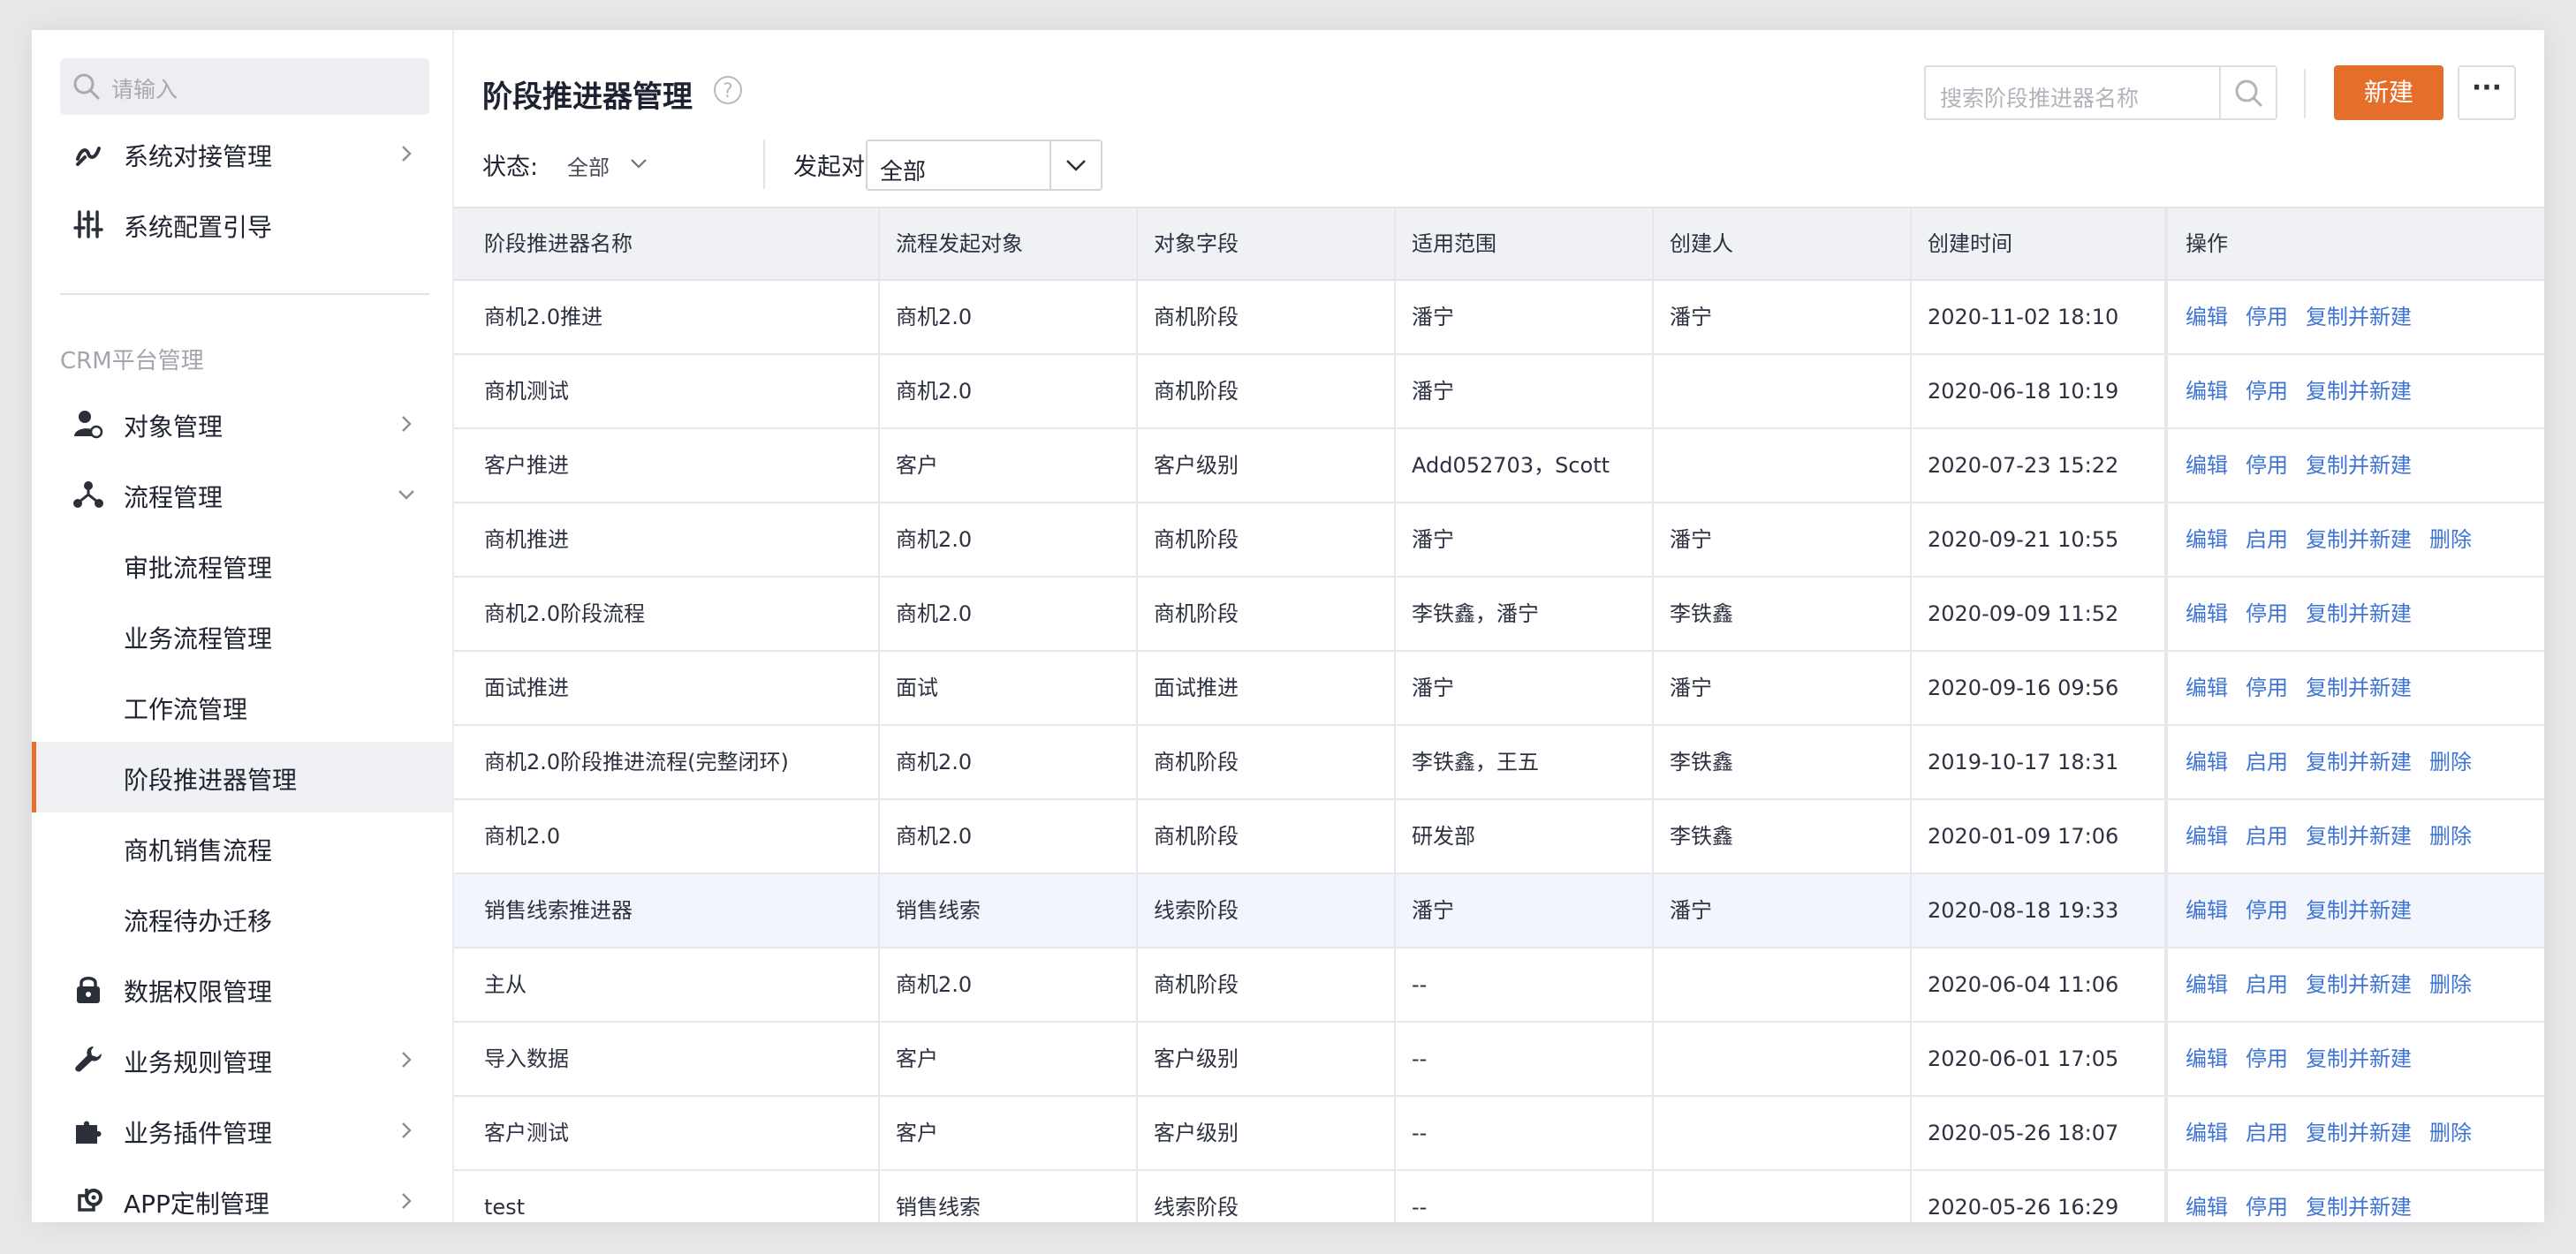  What do you see at coordinates (2487, 92) in the screenshot?
I see `more-button: ···` at bounding box center [2487, 92].